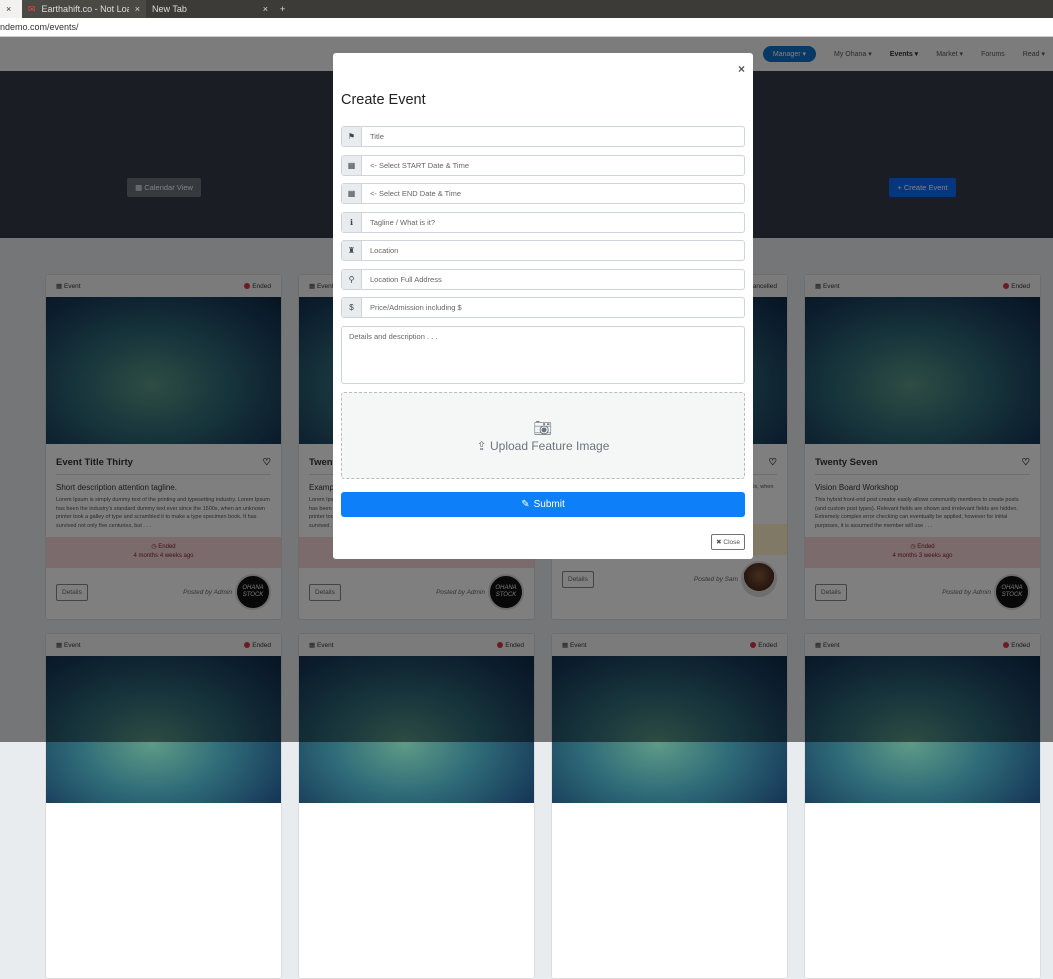  Describe the element at coordinates (543, 504) in the screenshot. I see `submit-button: ✎ Submit` at that location.